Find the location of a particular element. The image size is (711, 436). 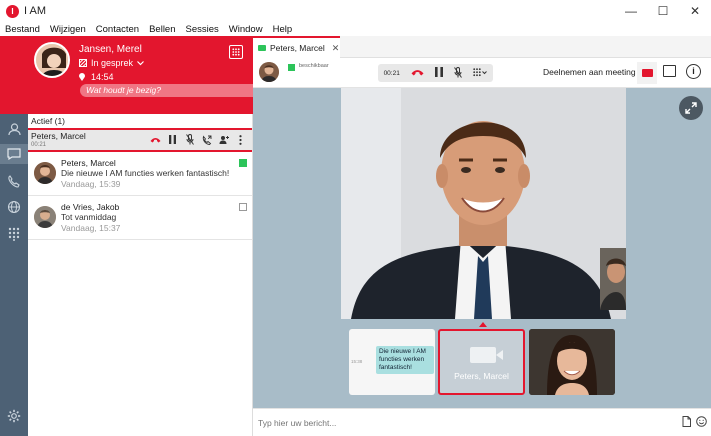

menu-bestand: Bestand is located at coordinates (22, 29).